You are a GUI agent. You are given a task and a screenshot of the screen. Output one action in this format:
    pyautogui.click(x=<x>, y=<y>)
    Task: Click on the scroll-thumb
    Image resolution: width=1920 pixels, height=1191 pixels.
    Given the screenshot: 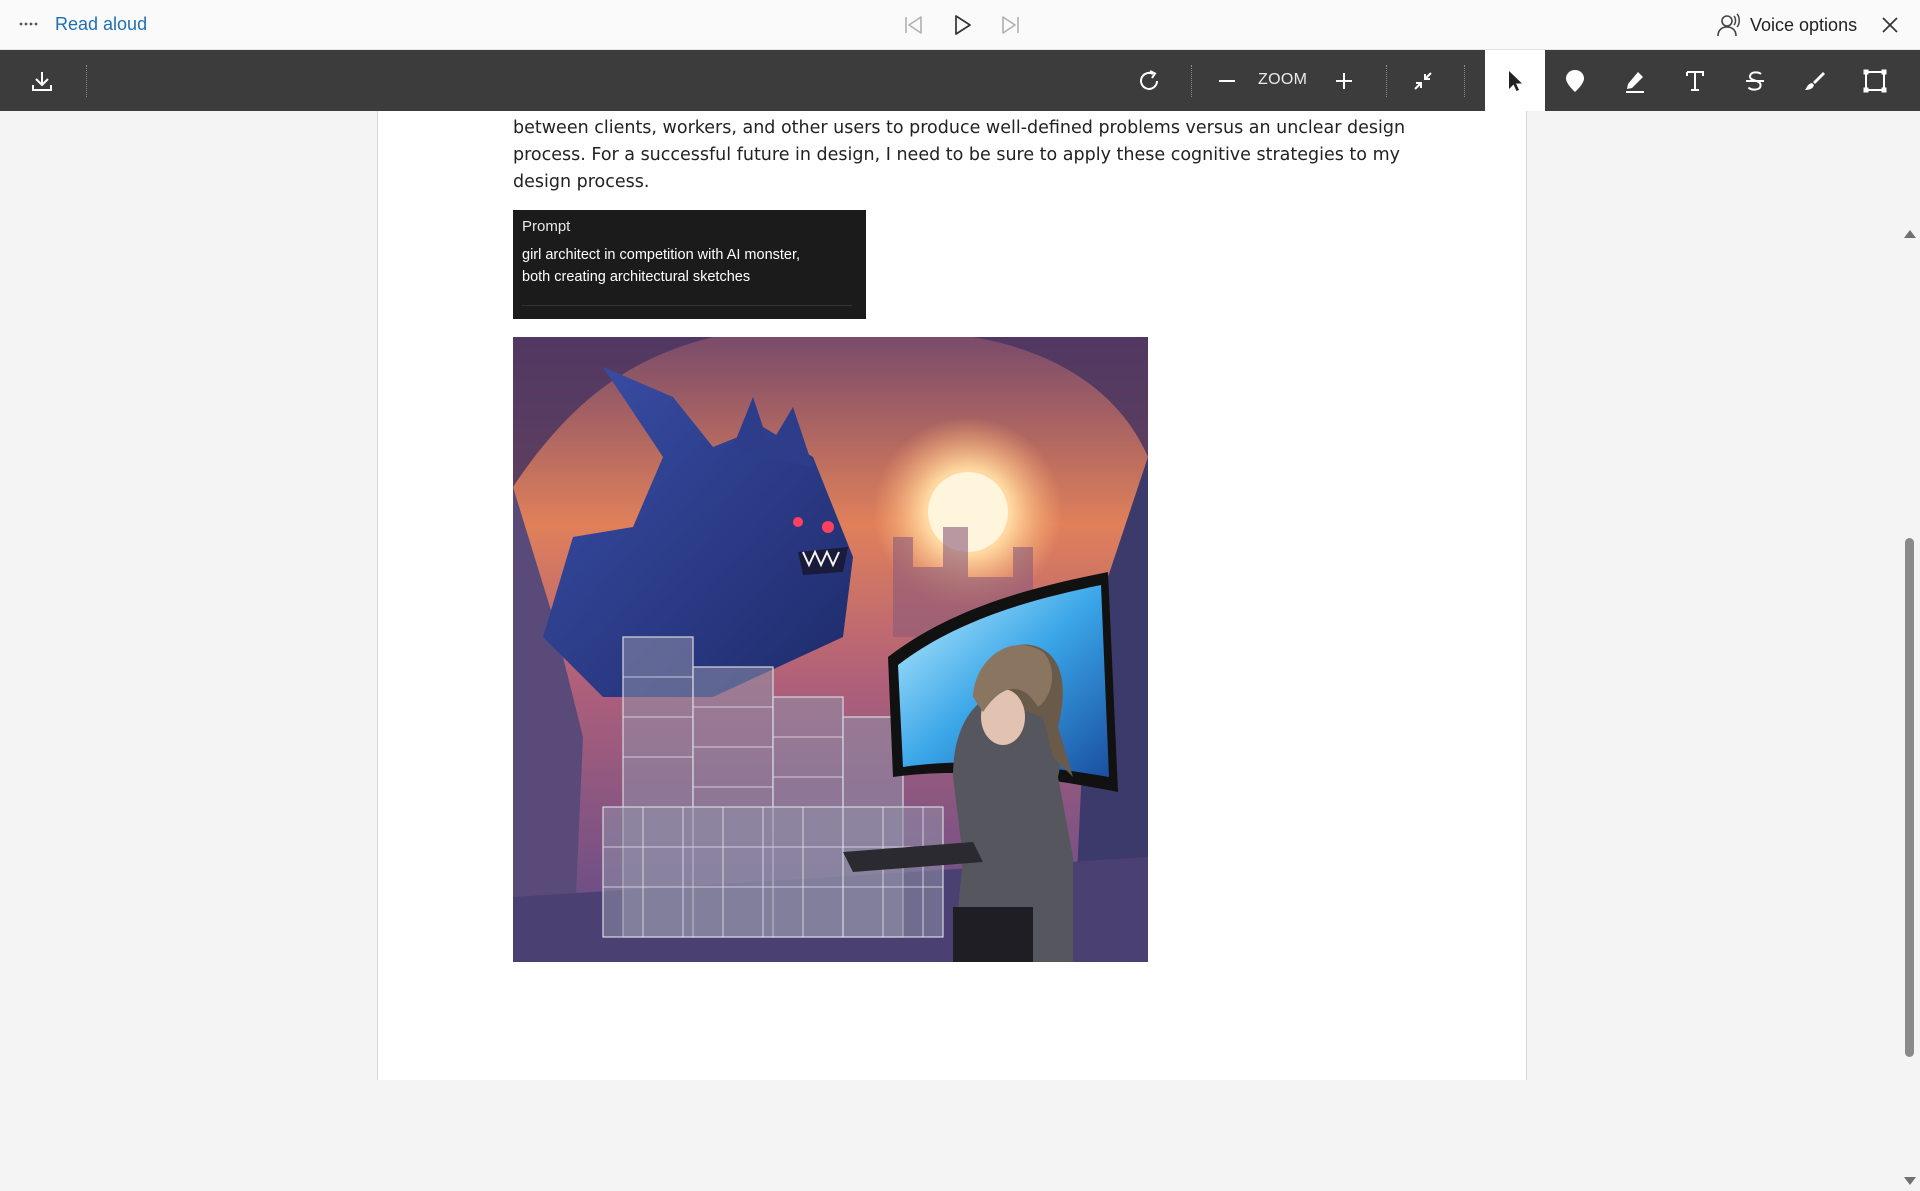 What is the action you would take?
    pyautogui.click(x=1909, y=797)
    